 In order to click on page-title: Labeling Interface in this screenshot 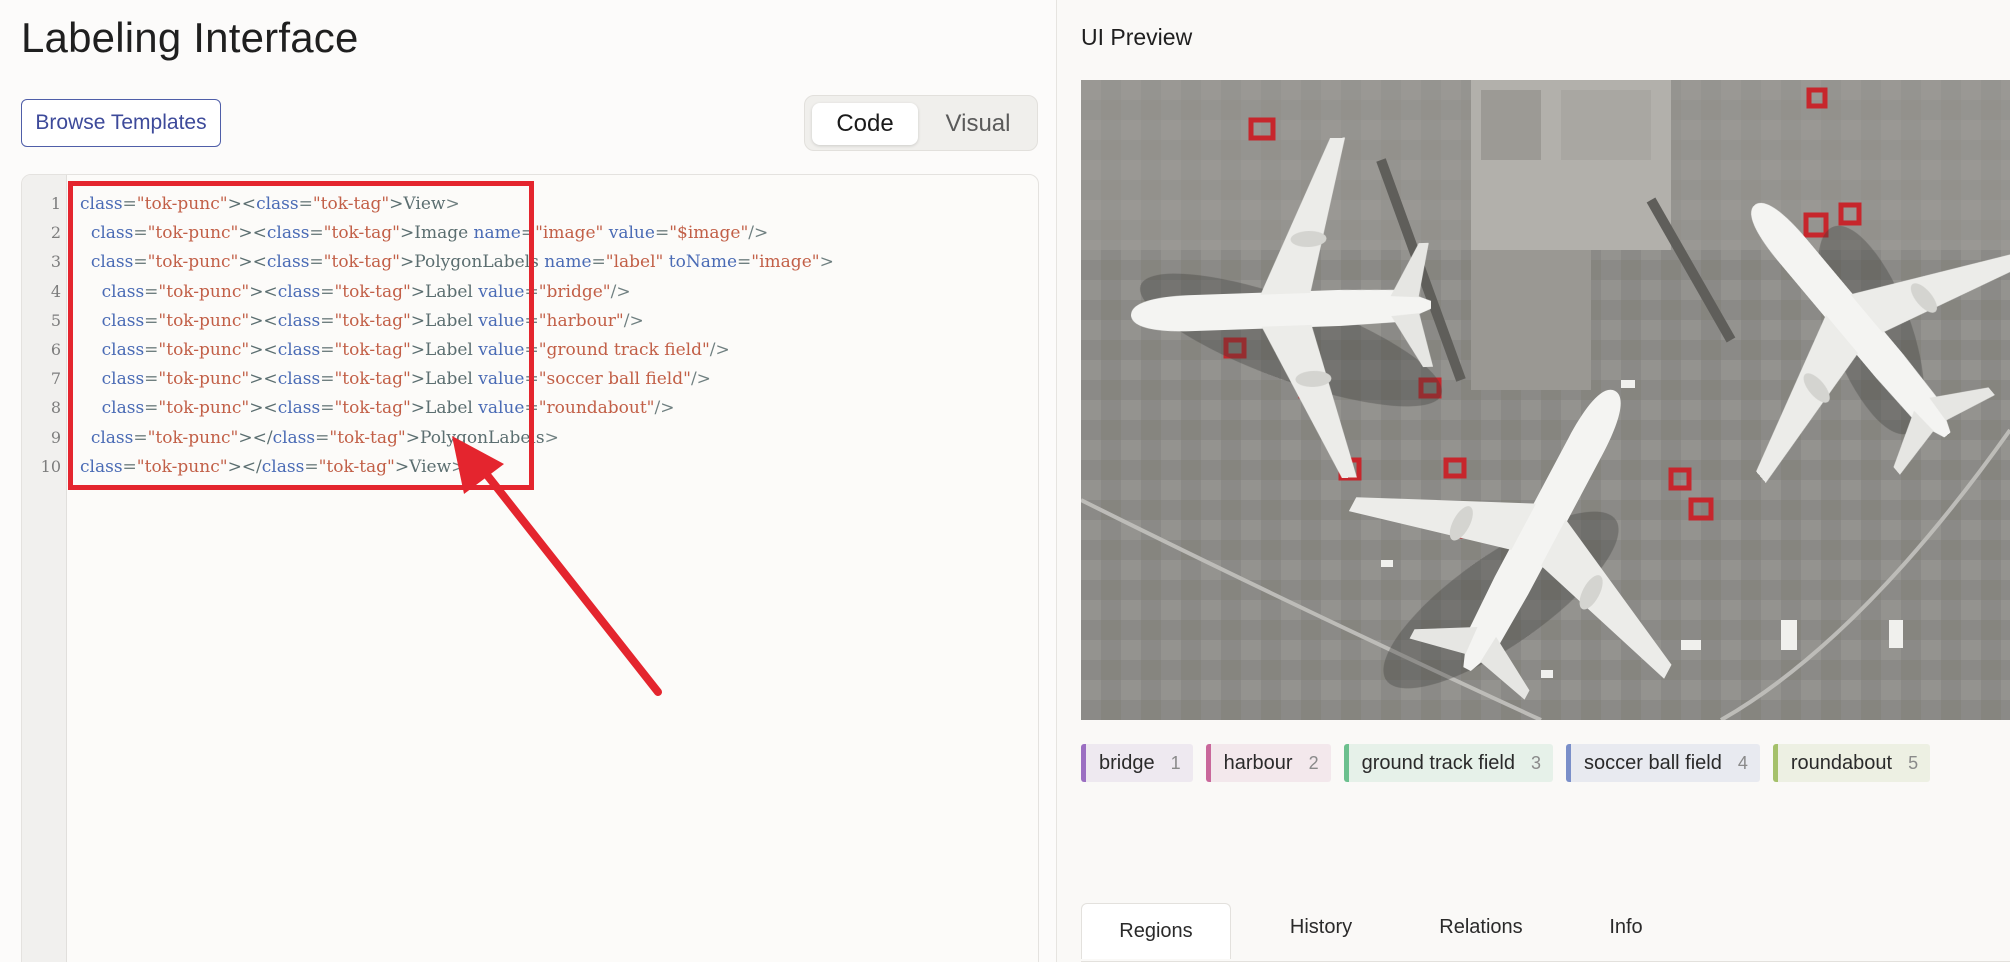, I will do `click(190, 37)`.